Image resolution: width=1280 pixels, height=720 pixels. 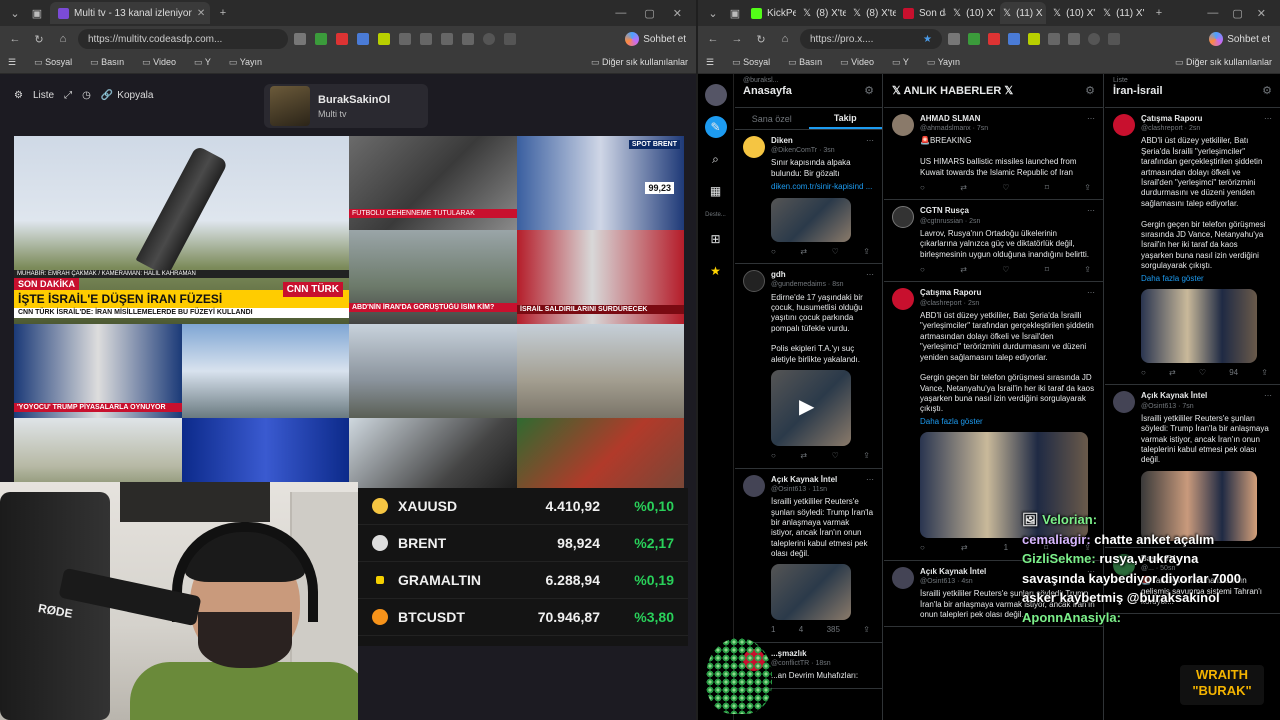 What do you see at coordinates (871, 39) in the screenshot?
I see `url-field: https://pro.x.... ★` at bounding box center [871, 39].